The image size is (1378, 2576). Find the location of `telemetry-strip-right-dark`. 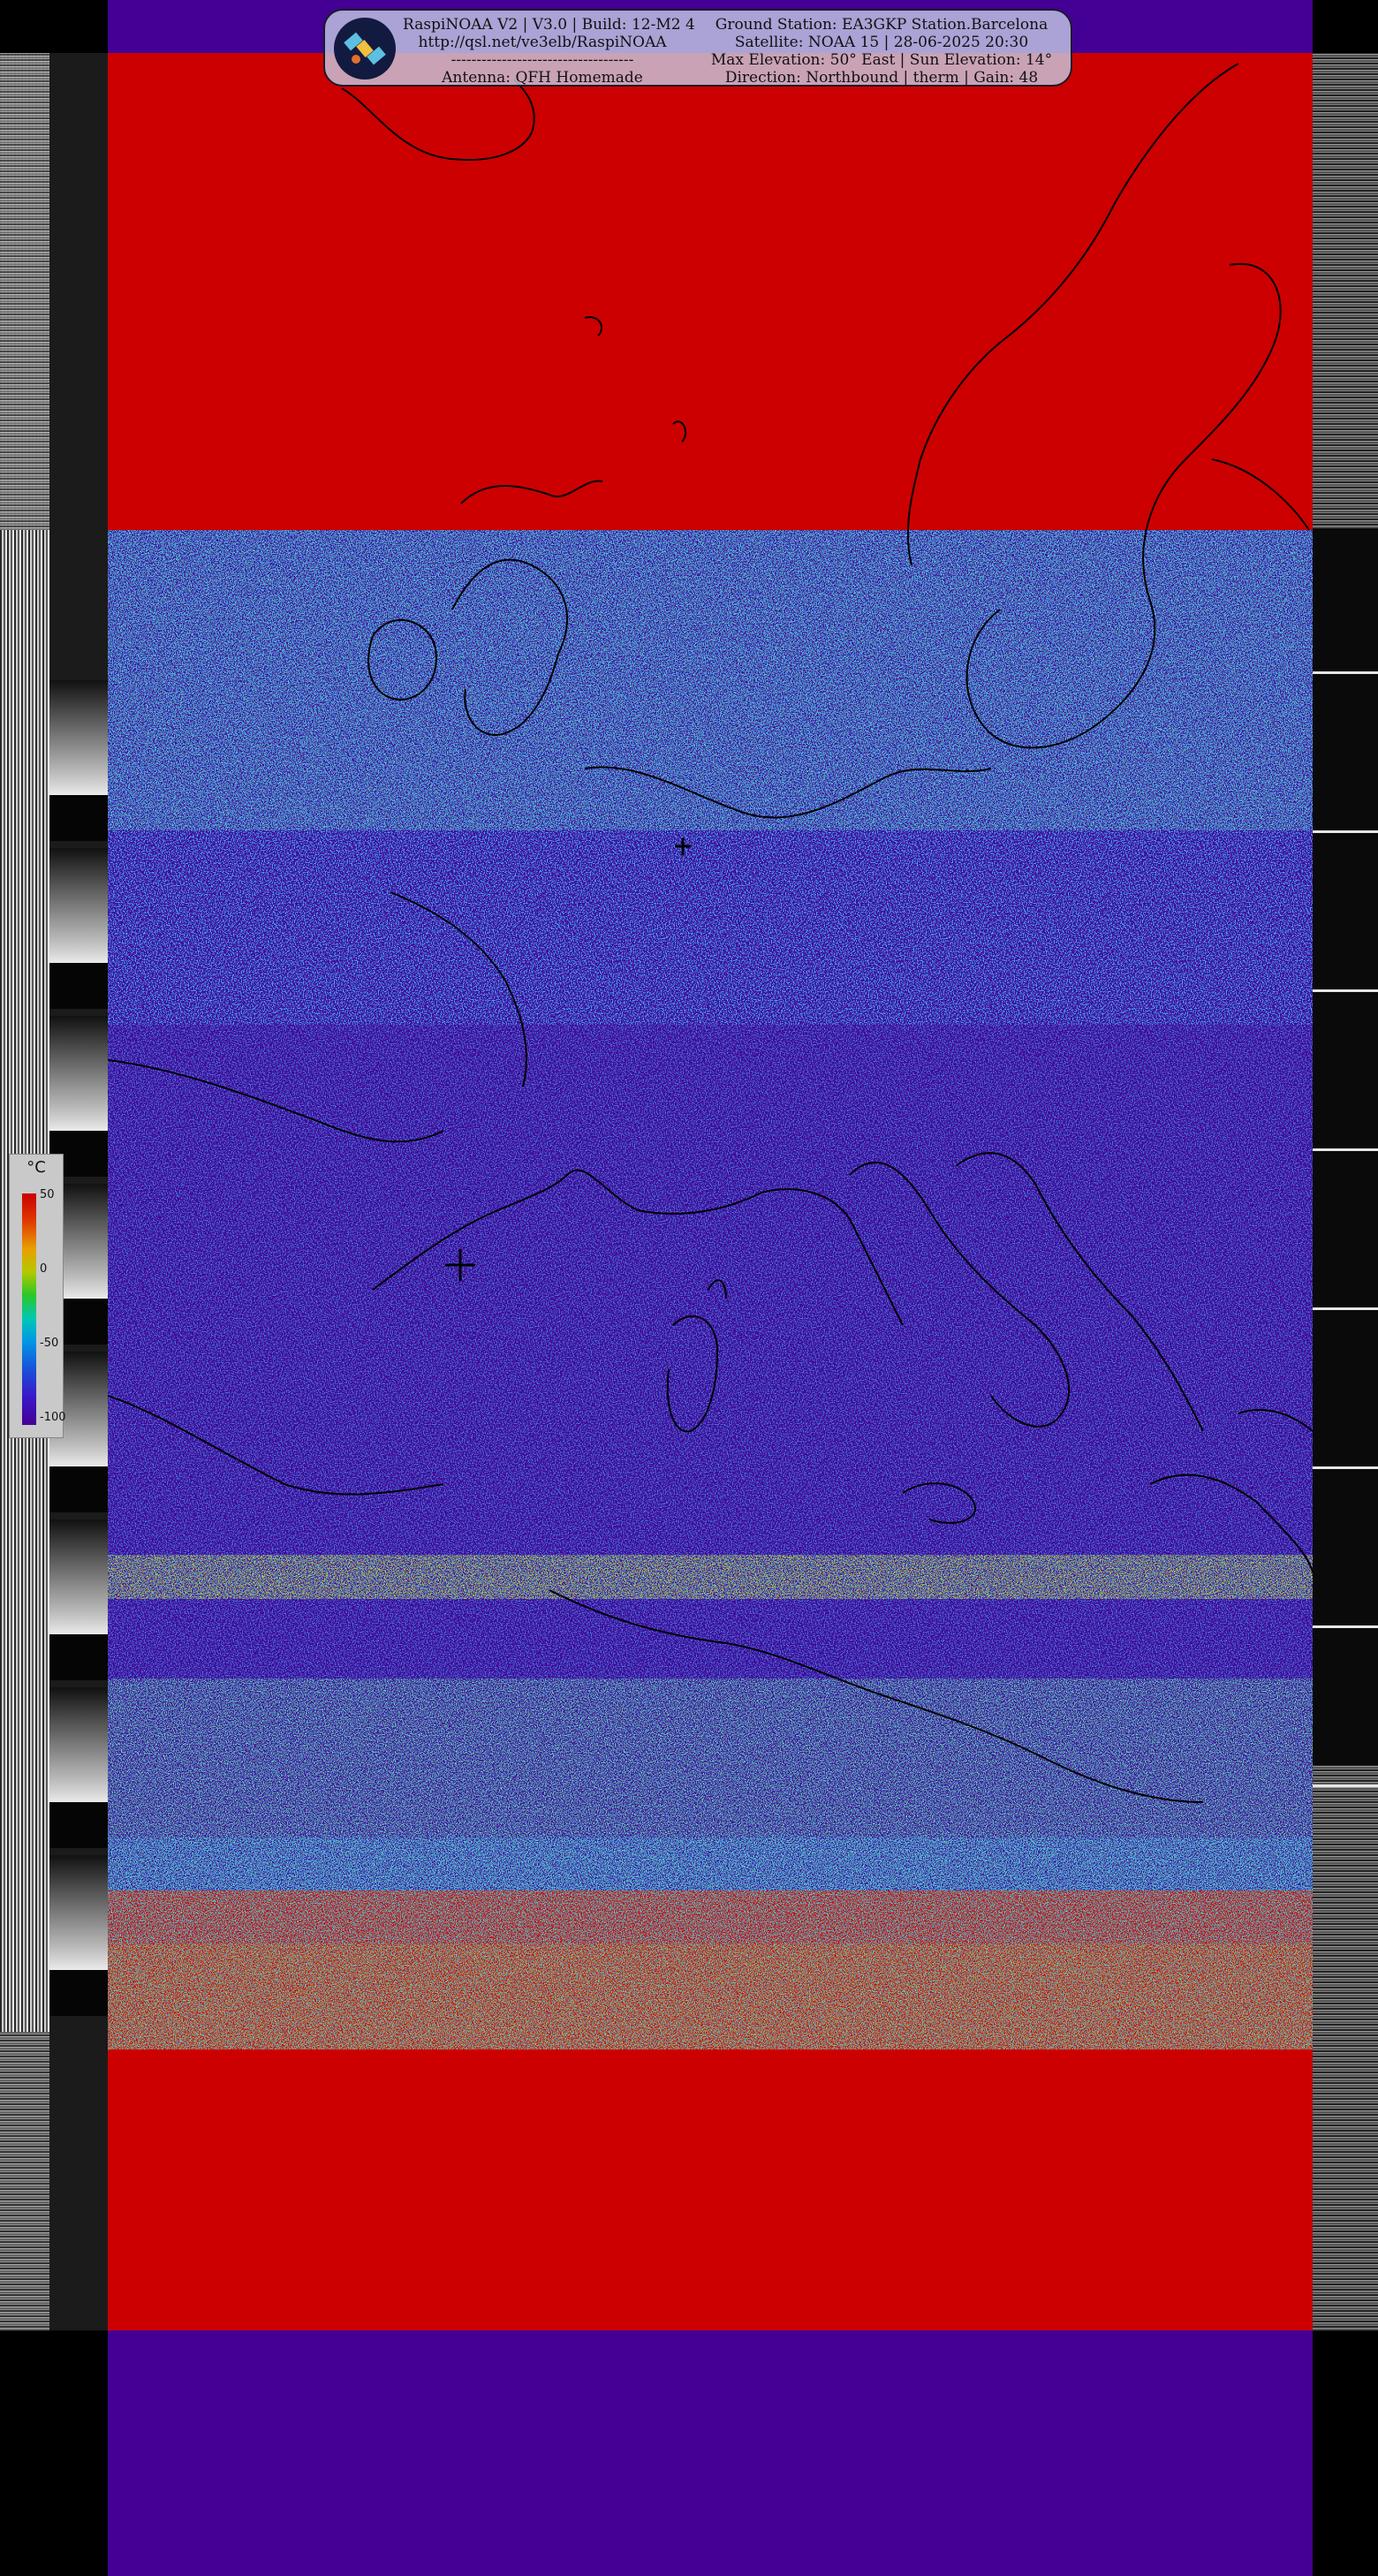

telemetry-strip-right-dark is located at coordinates (1345, 1146).